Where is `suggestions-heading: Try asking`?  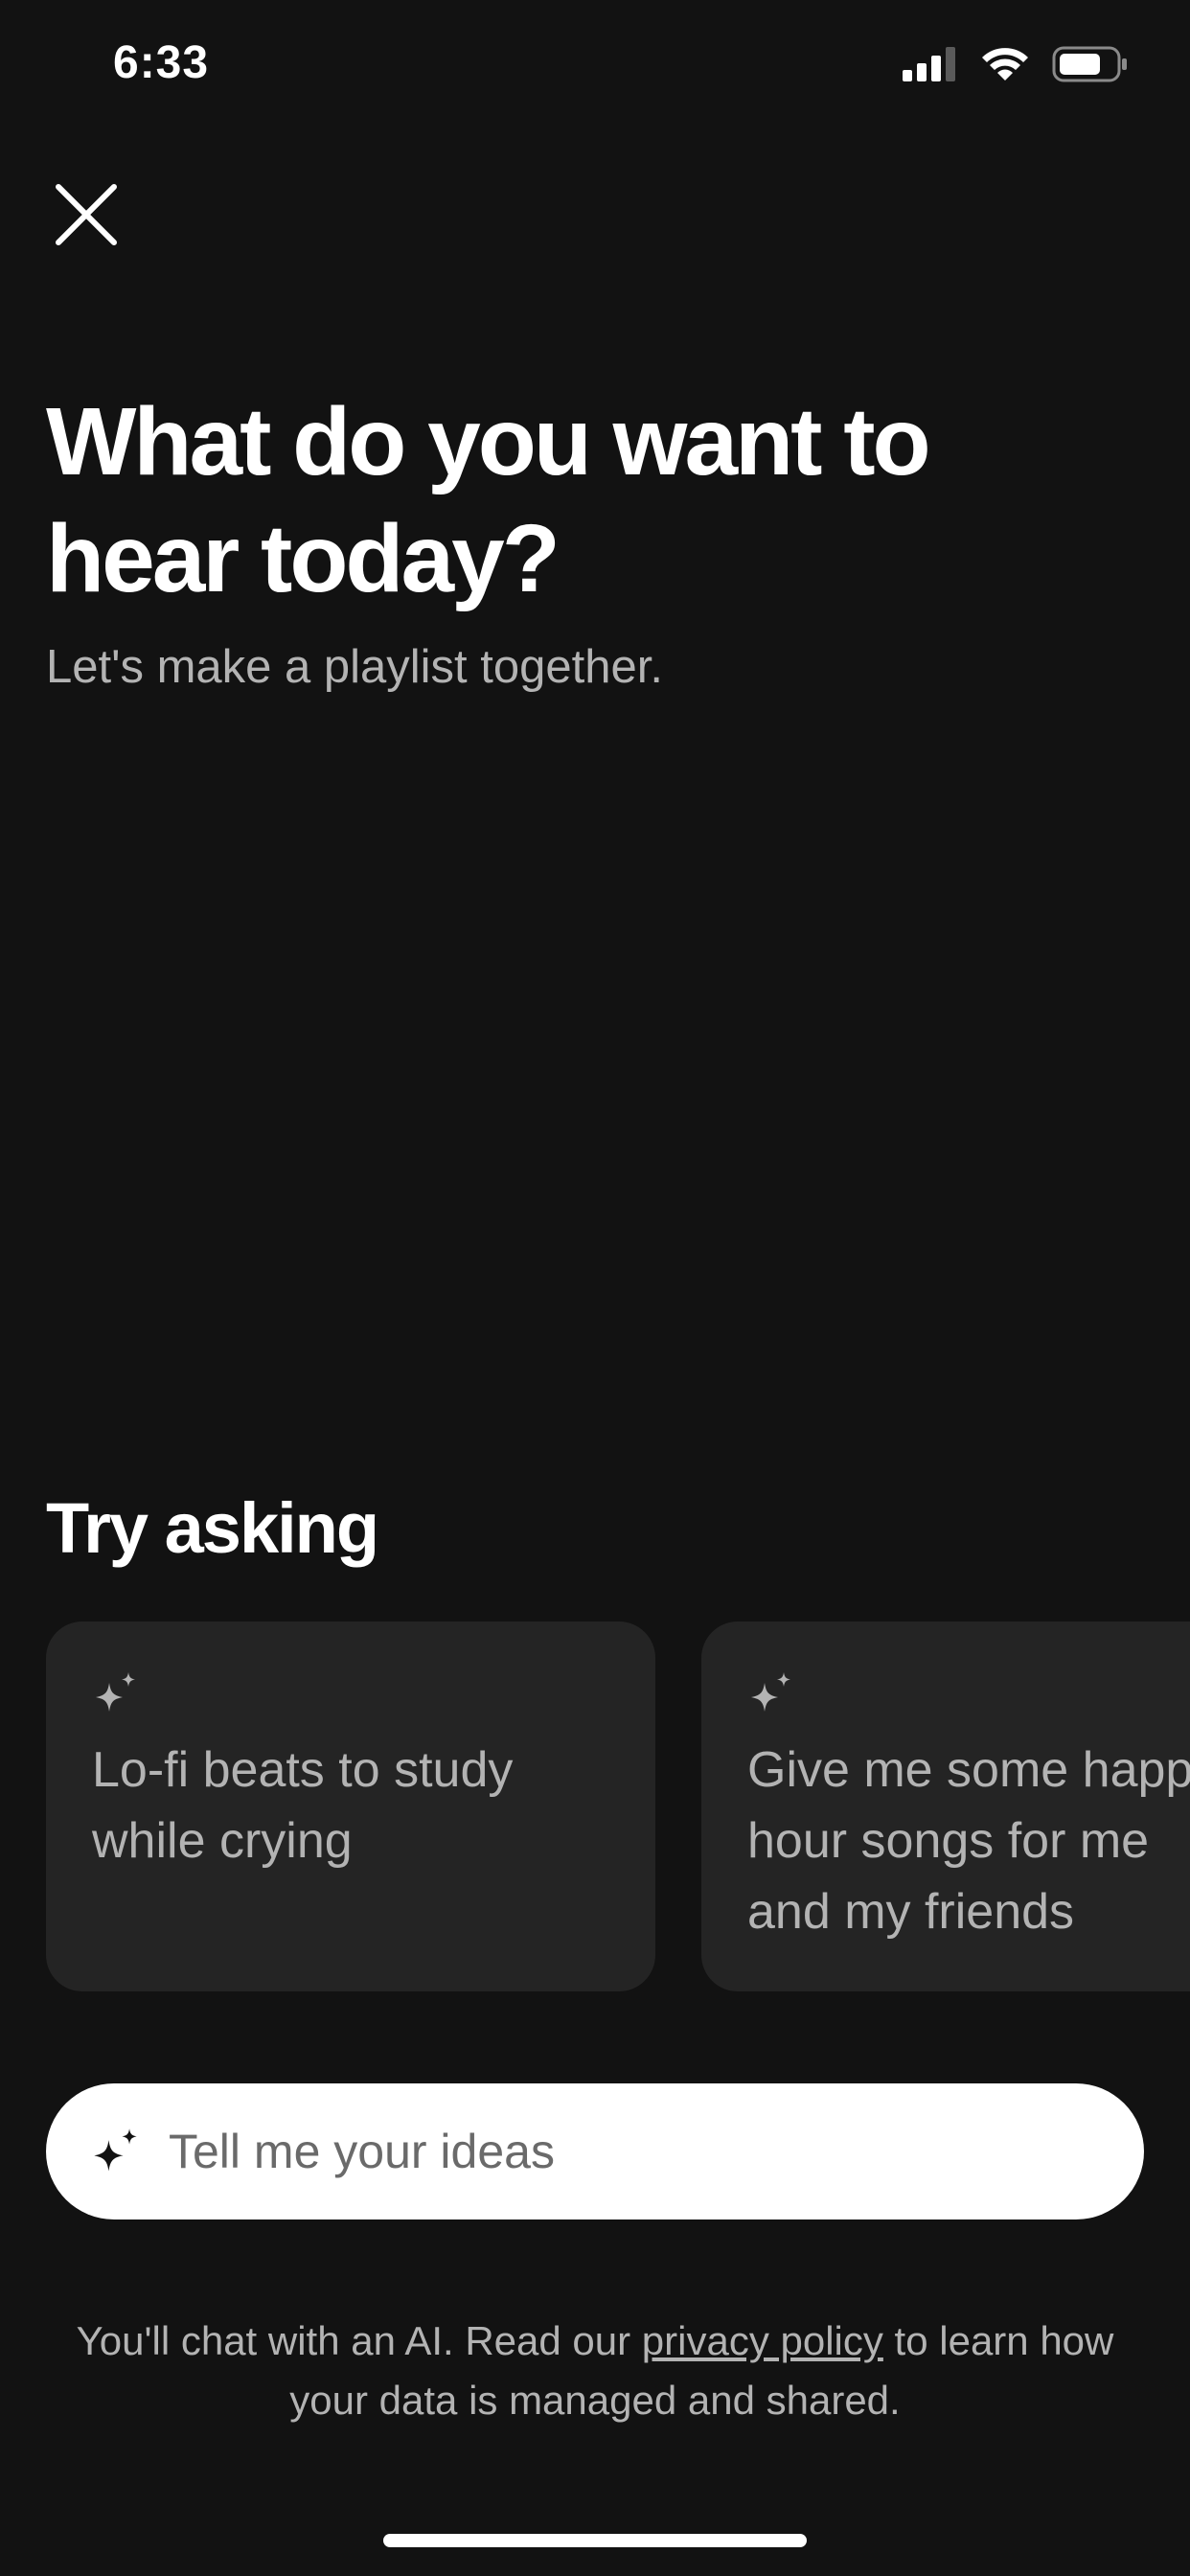 suggestions-heading: Try asking is located at coordinates (213, 1528).